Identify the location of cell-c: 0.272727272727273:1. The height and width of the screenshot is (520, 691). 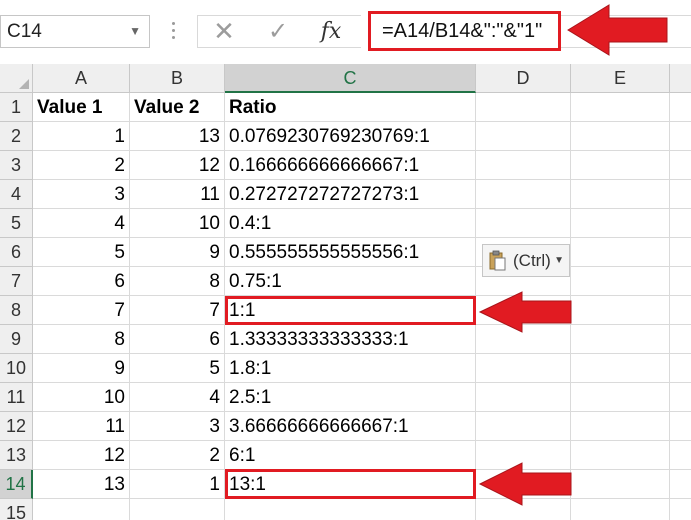
(350, 194).